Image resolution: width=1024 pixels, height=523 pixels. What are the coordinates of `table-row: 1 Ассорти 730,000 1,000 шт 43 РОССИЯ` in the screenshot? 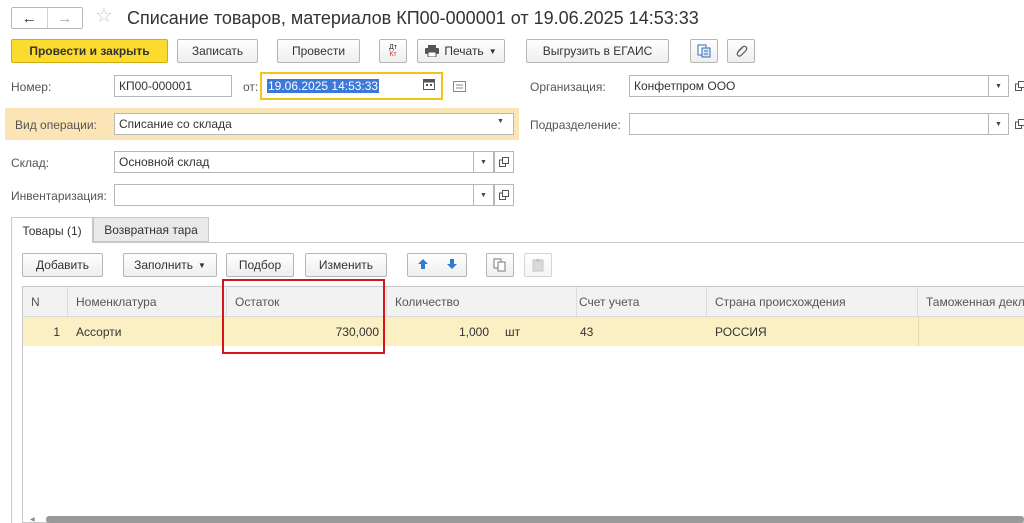 It's located at (523, 331).